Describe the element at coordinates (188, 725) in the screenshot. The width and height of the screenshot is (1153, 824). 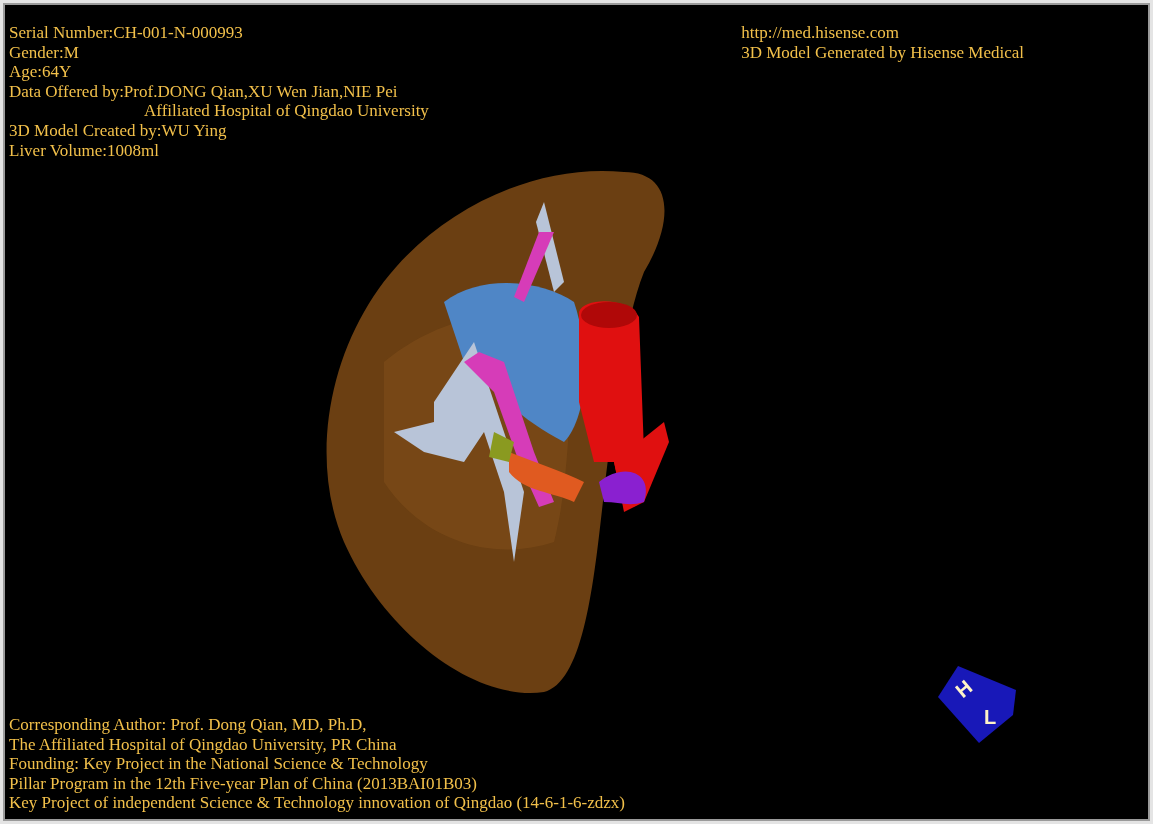
I see `info-text: Corresponding Author: Prof. Dong Qian, MD, Ph.D,` at that location.